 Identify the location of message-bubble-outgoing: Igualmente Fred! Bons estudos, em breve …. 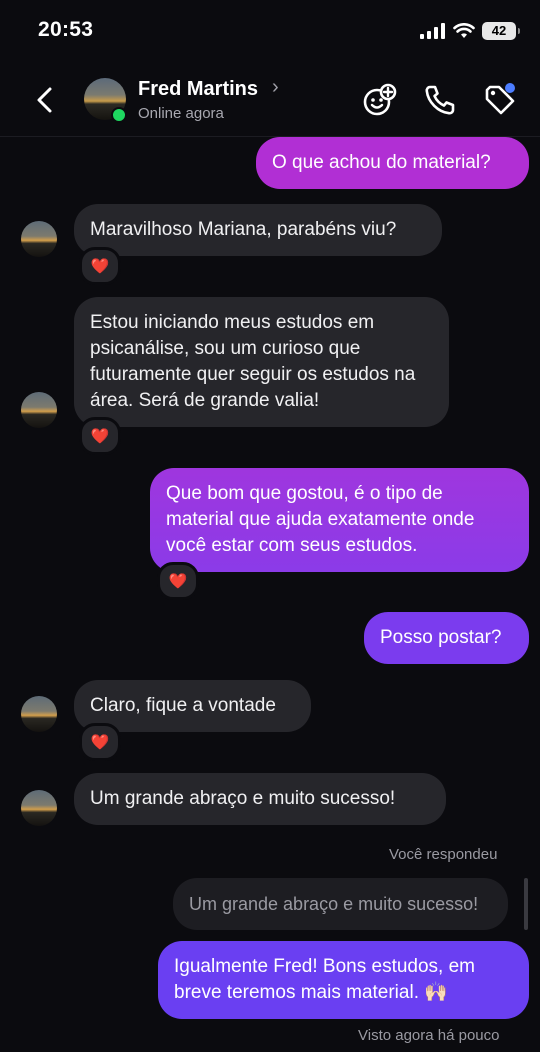
(343, 980).